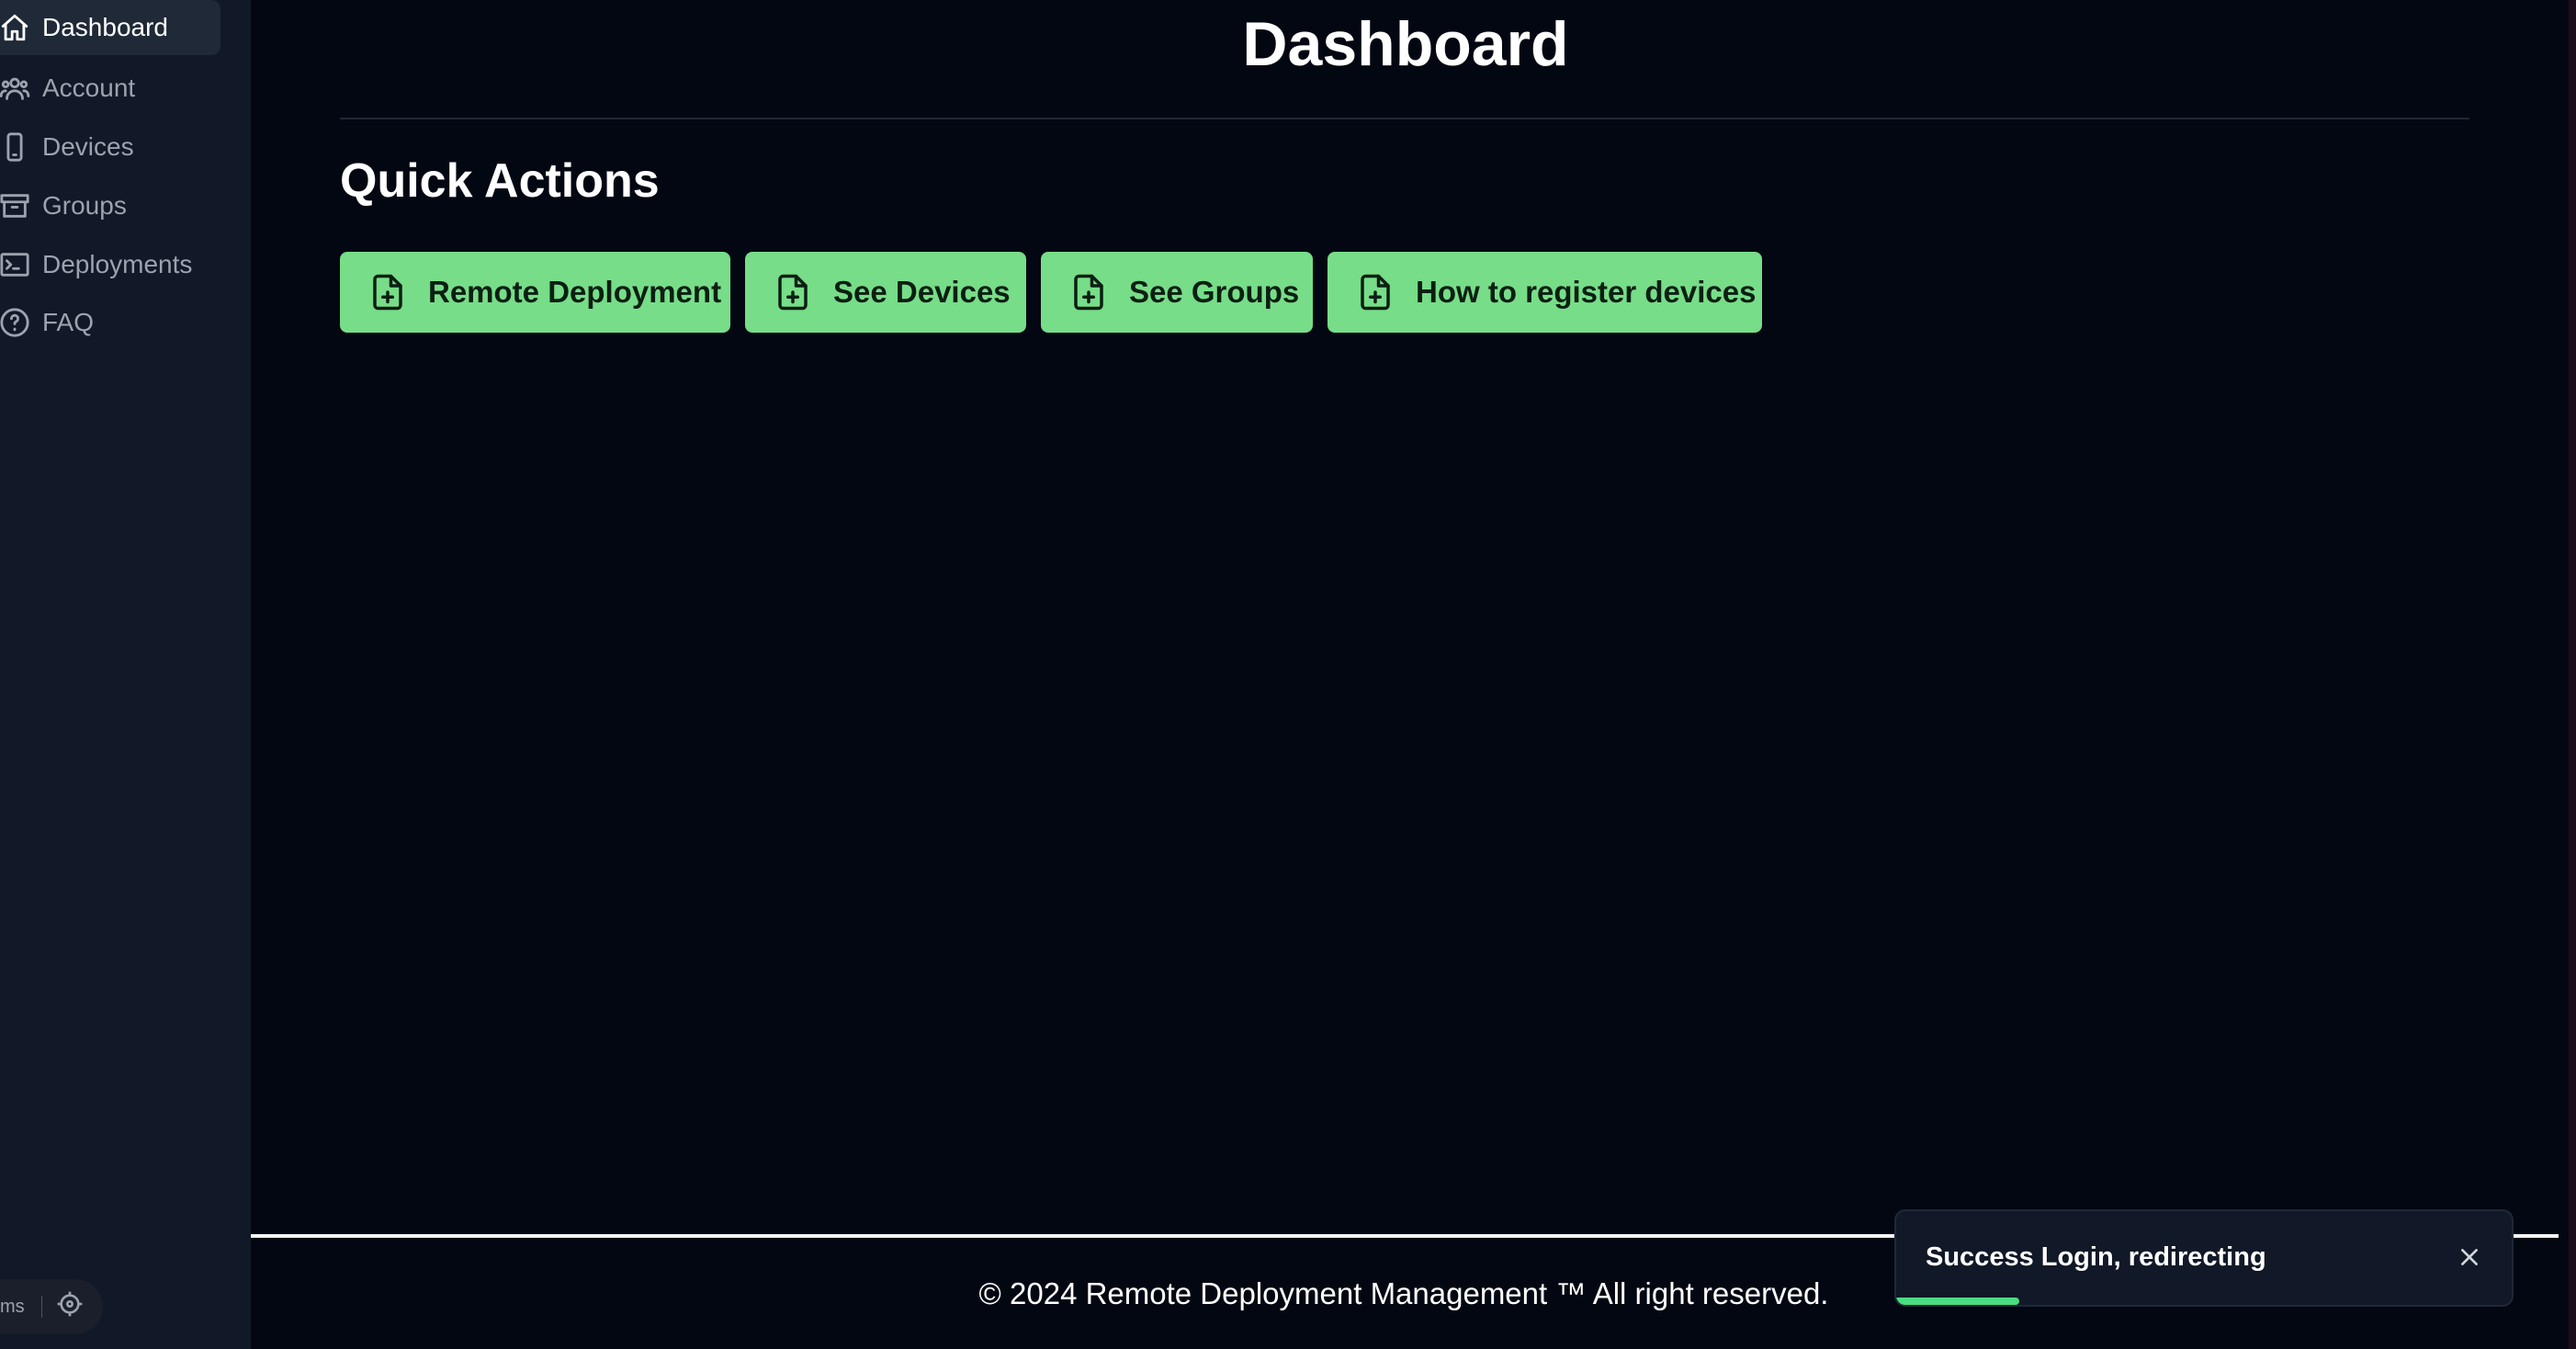 The image size is (2576, 1349). What do you see at coordinates (15, 206) in the screenshot?
I see `archive-box-icon` at bounding box center [15, 206].